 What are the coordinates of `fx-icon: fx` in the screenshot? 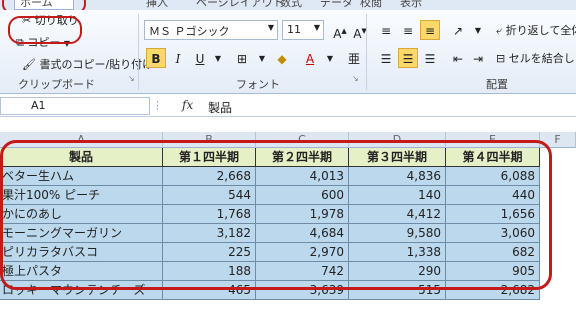 It's located at (187, 105).